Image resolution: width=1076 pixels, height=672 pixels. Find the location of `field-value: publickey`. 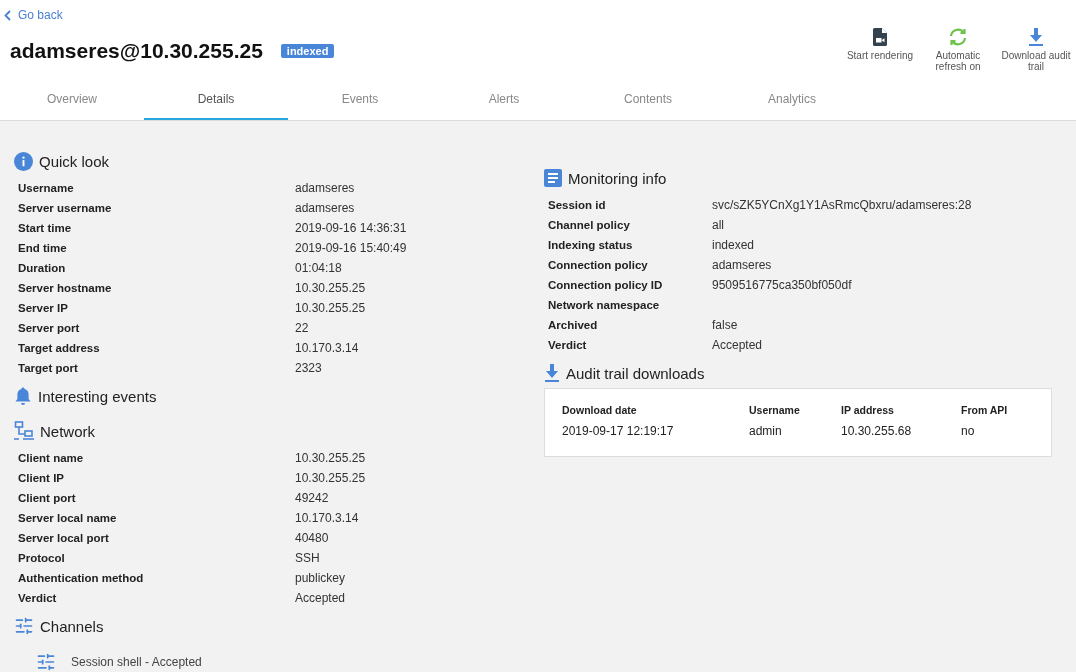

field-value: publickey is located at coordinates (321, 578).